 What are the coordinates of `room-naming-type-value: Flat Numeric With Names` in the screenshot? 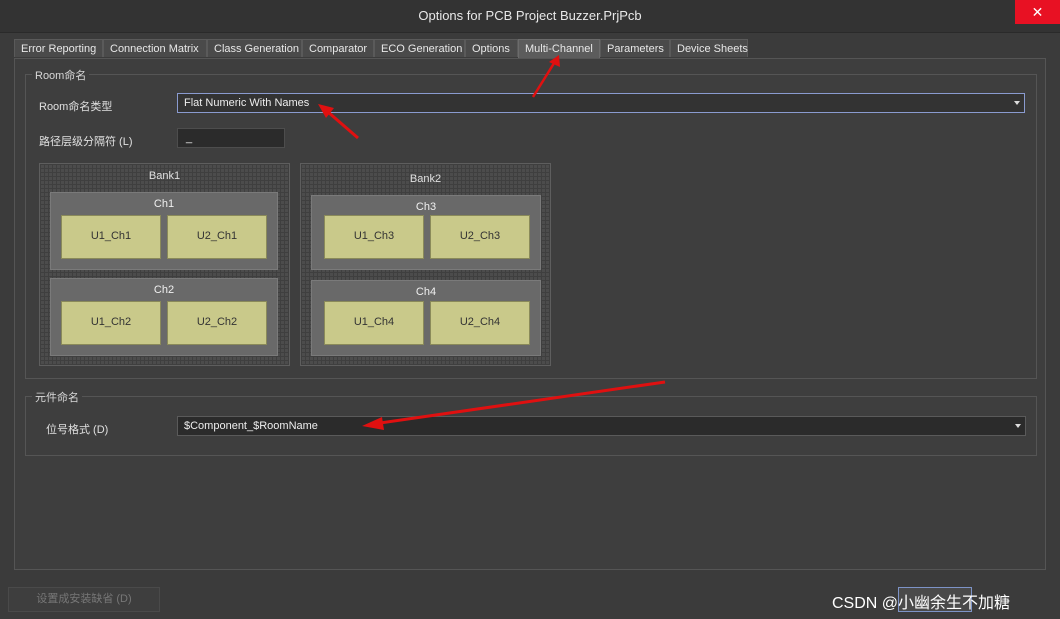 It's located at (247, 103).